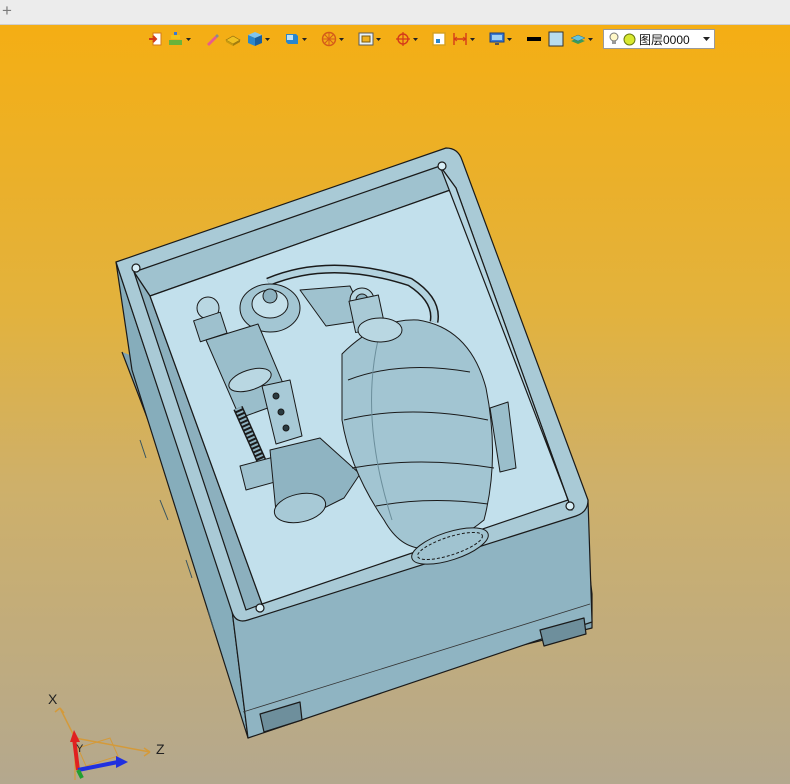 Image resolution: width=790 pixels, height=784 pixels. I want to click on fill-color-button, so click(556, 39).